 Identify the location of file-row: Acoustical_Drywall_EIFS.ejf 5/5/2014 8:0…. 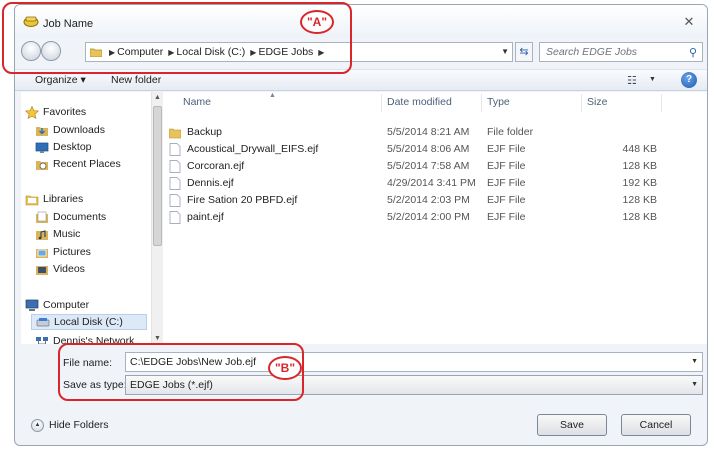
(435, 149).